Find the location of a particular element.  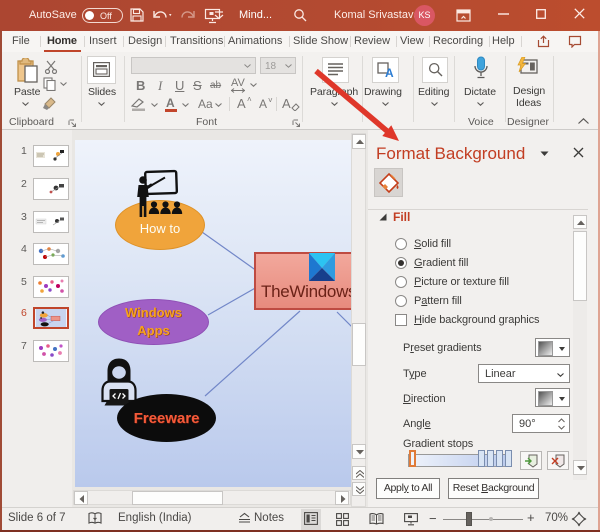

svg-text: A is located at coordinates (389, 72).